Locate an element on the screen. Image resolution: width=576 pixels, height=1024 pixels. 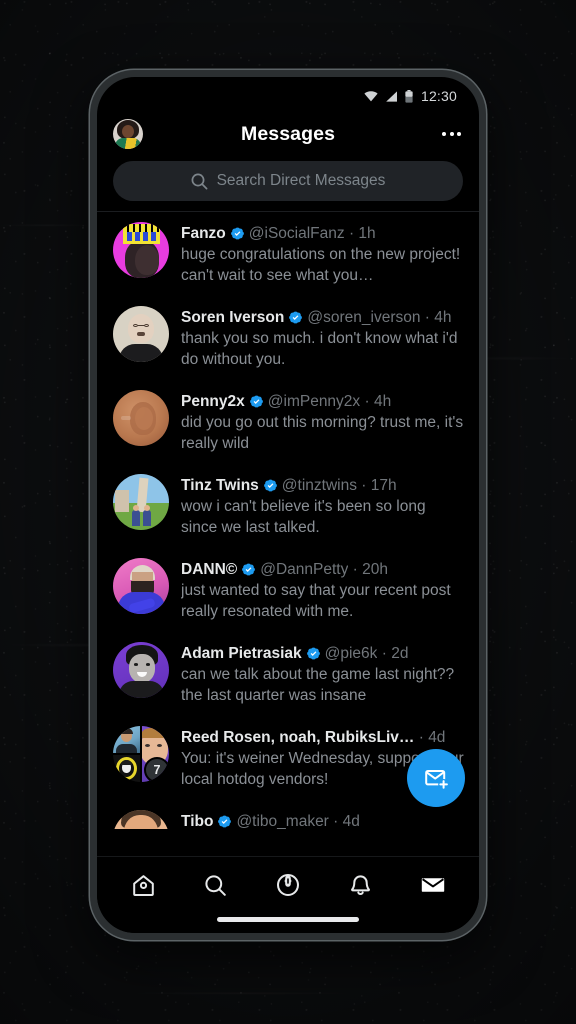
adam-pietrasiak-avatar is located at coordinates (141, 670).